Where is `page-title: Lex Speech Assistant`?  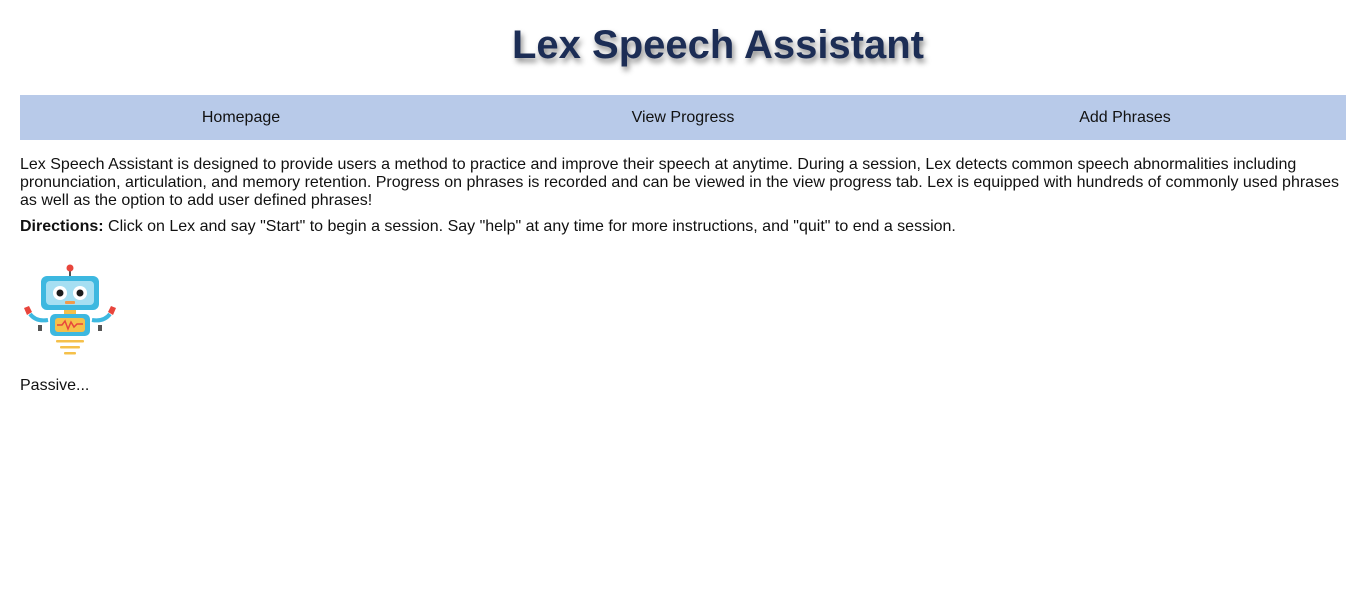
page-title: Lex Speech Assistant is located at coordinates (717, 45).